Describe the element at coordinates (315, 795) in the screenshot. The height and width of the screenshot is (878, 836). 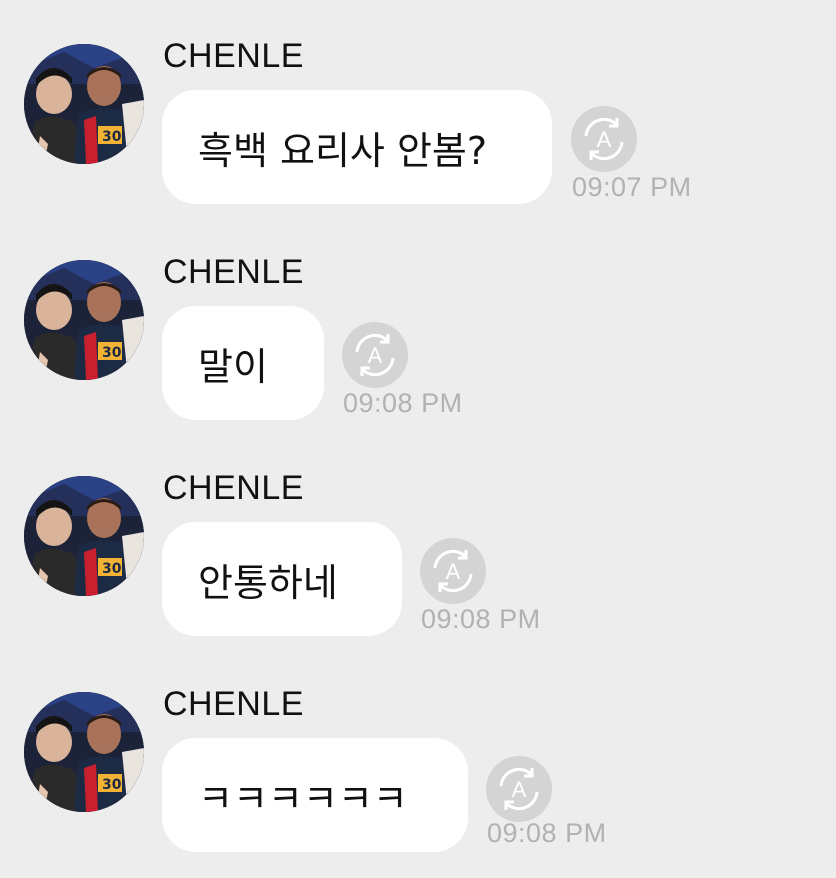
I see `message-bubble: ㅋㅋㅋㅋㅋㅋ` at that location.